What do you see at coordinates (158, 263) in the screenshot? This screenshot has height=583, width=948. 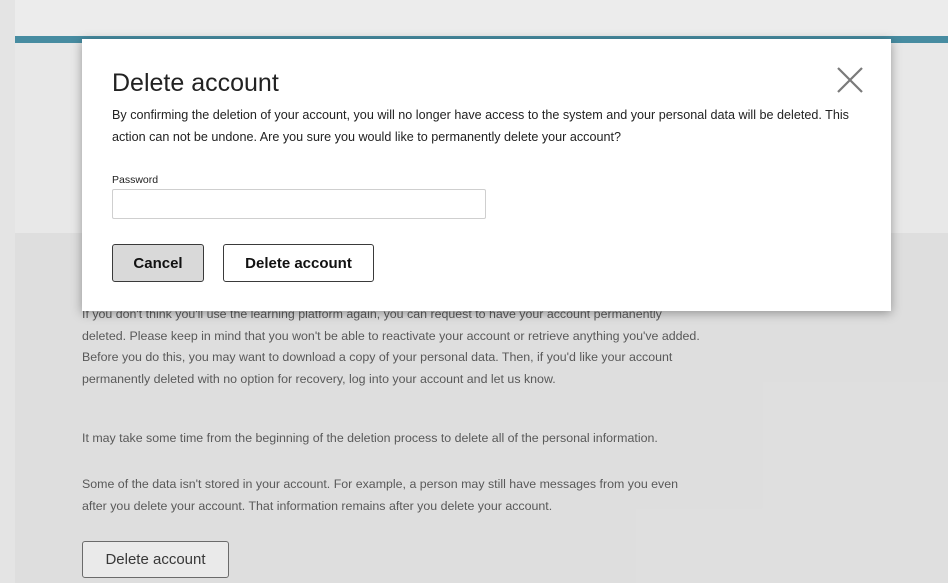 I see `cancel-button: Cancel` at bounding box center [158, 263].